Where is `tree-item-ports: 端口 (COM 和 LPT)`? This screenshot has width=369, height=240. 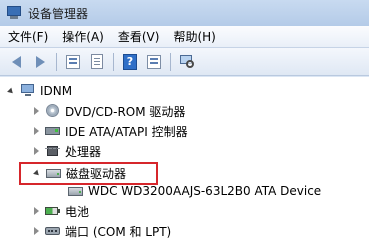
tree-item-ports: 端口 (COM 和 LPT) is located at coordinates (102, 230).